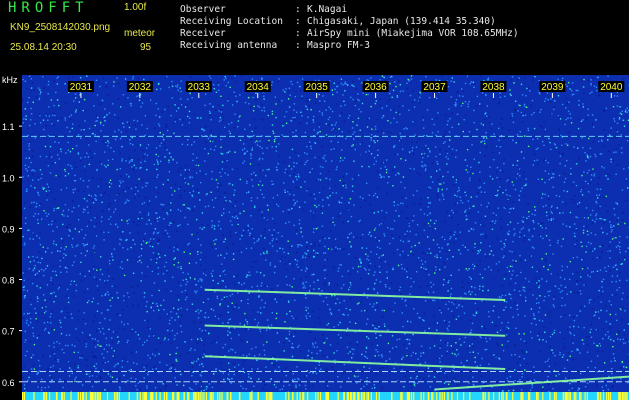 This screenshot has width=629, height=400. Describe the element at coordinates (327, 9) in the screenshot. I see `info-value: K.Nagai` at that location.